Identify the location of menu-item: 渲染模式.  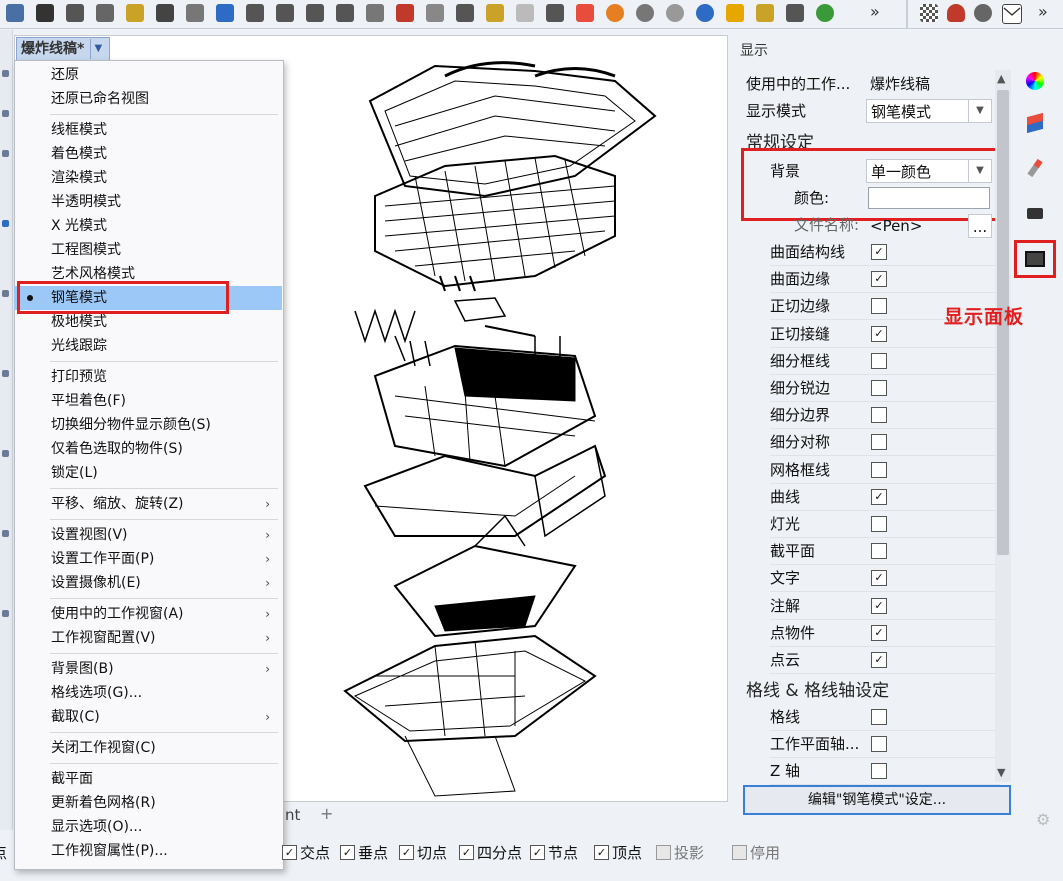
(148, 178).